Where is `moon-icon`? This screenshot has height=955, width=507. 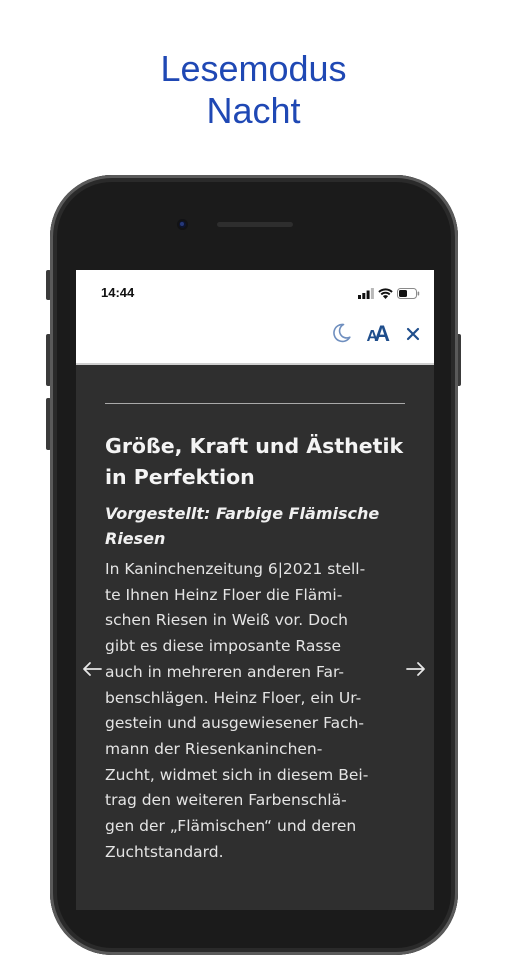 moon-icon is located at coordinates (341, 335).